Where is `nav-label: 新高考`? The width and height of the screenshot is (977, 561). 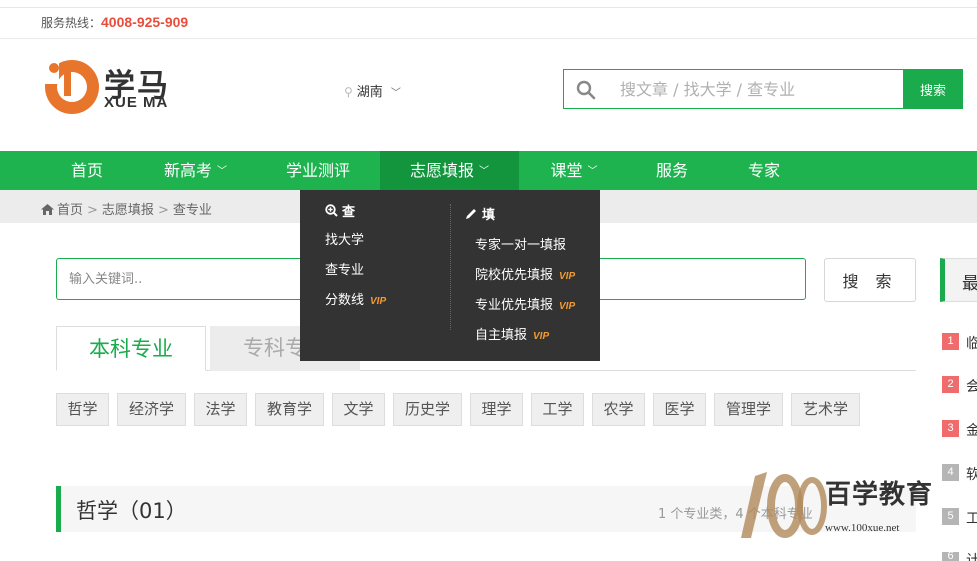
nav-label: 新高考 is located at coordinates (187, 170).